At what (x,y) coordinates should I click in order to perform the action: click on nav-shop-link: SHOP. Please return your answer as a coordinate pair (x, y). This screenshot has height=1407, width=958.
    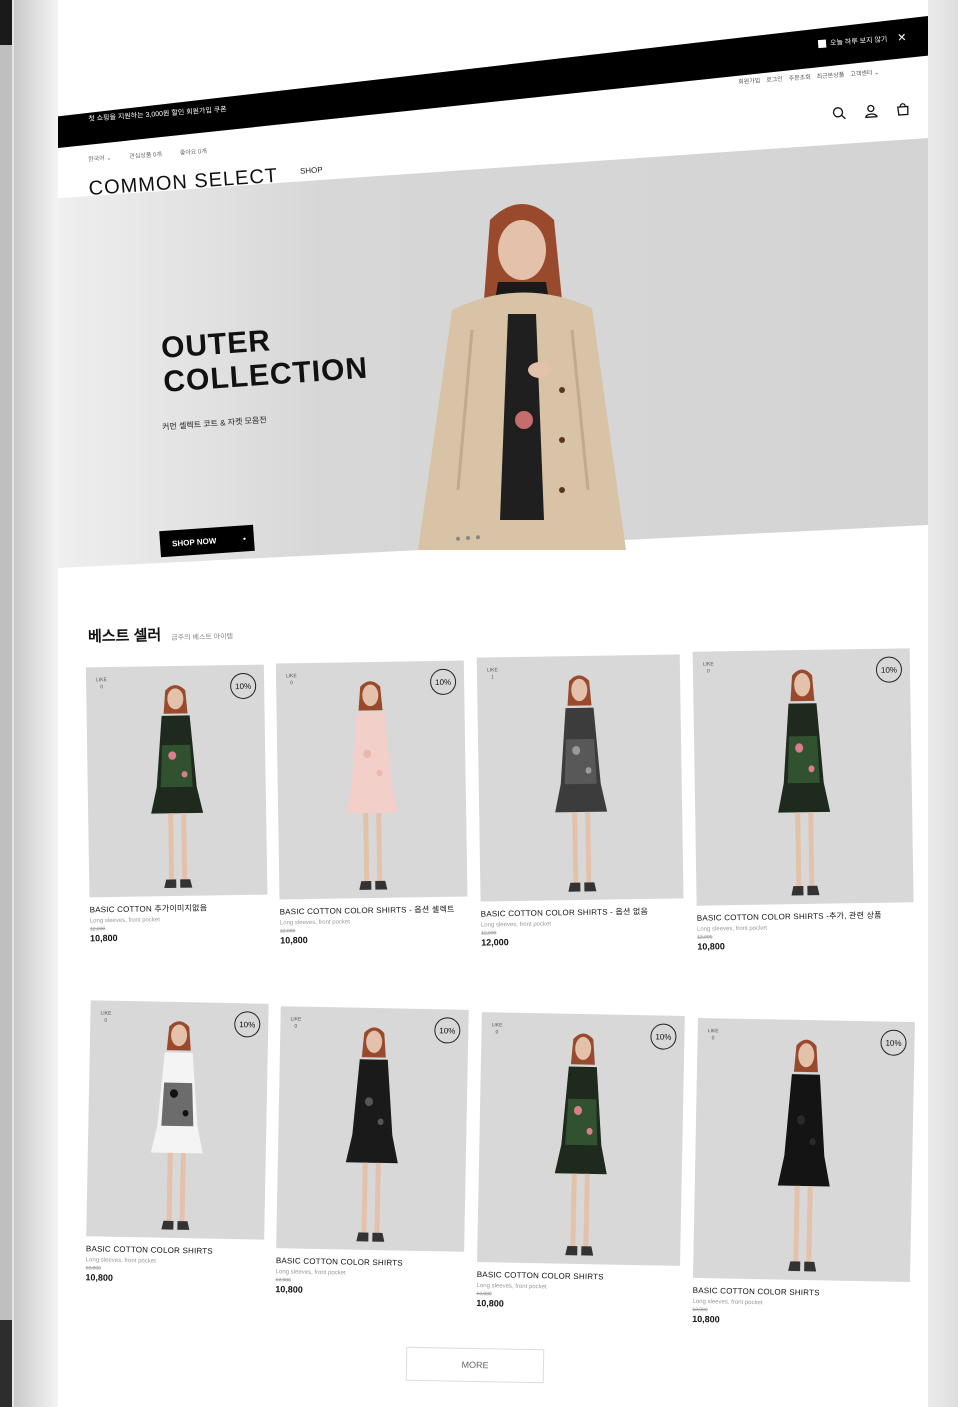
    Looking at the image, I should click on (311, 170).